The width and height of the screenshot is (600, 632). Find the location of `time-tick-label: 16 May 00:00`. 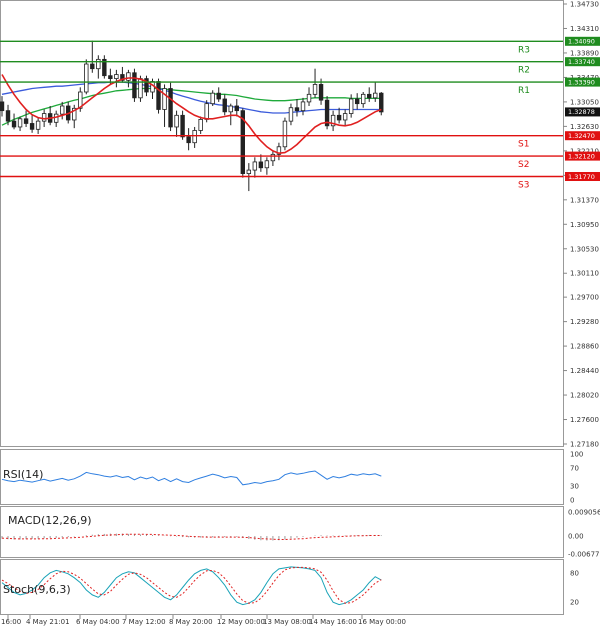

time-tick-label: 16 May 00:00 is located at coordinates (382, 622).